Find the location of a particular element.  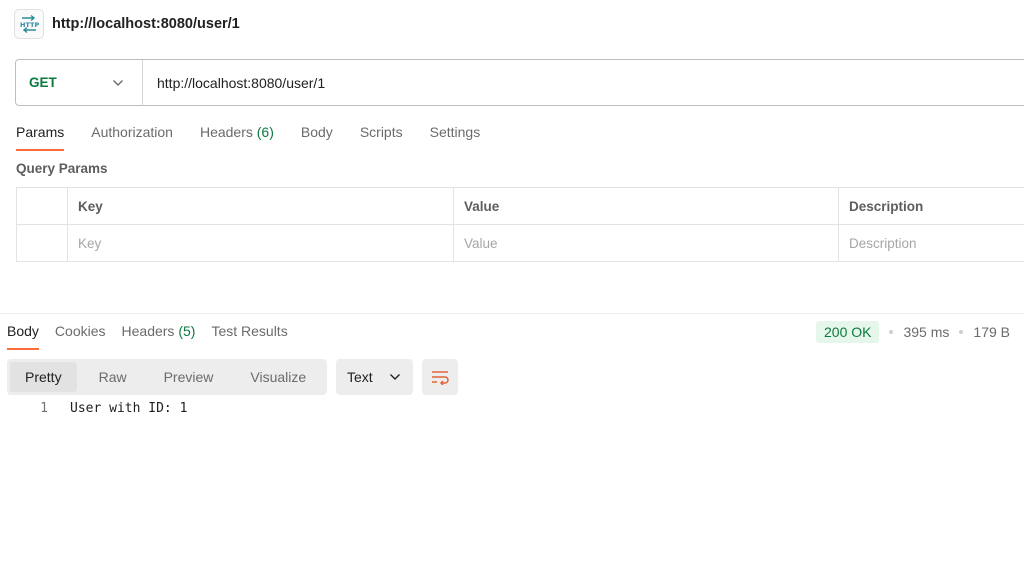

tab-settings: Settings is located at coordinates (455, 136).